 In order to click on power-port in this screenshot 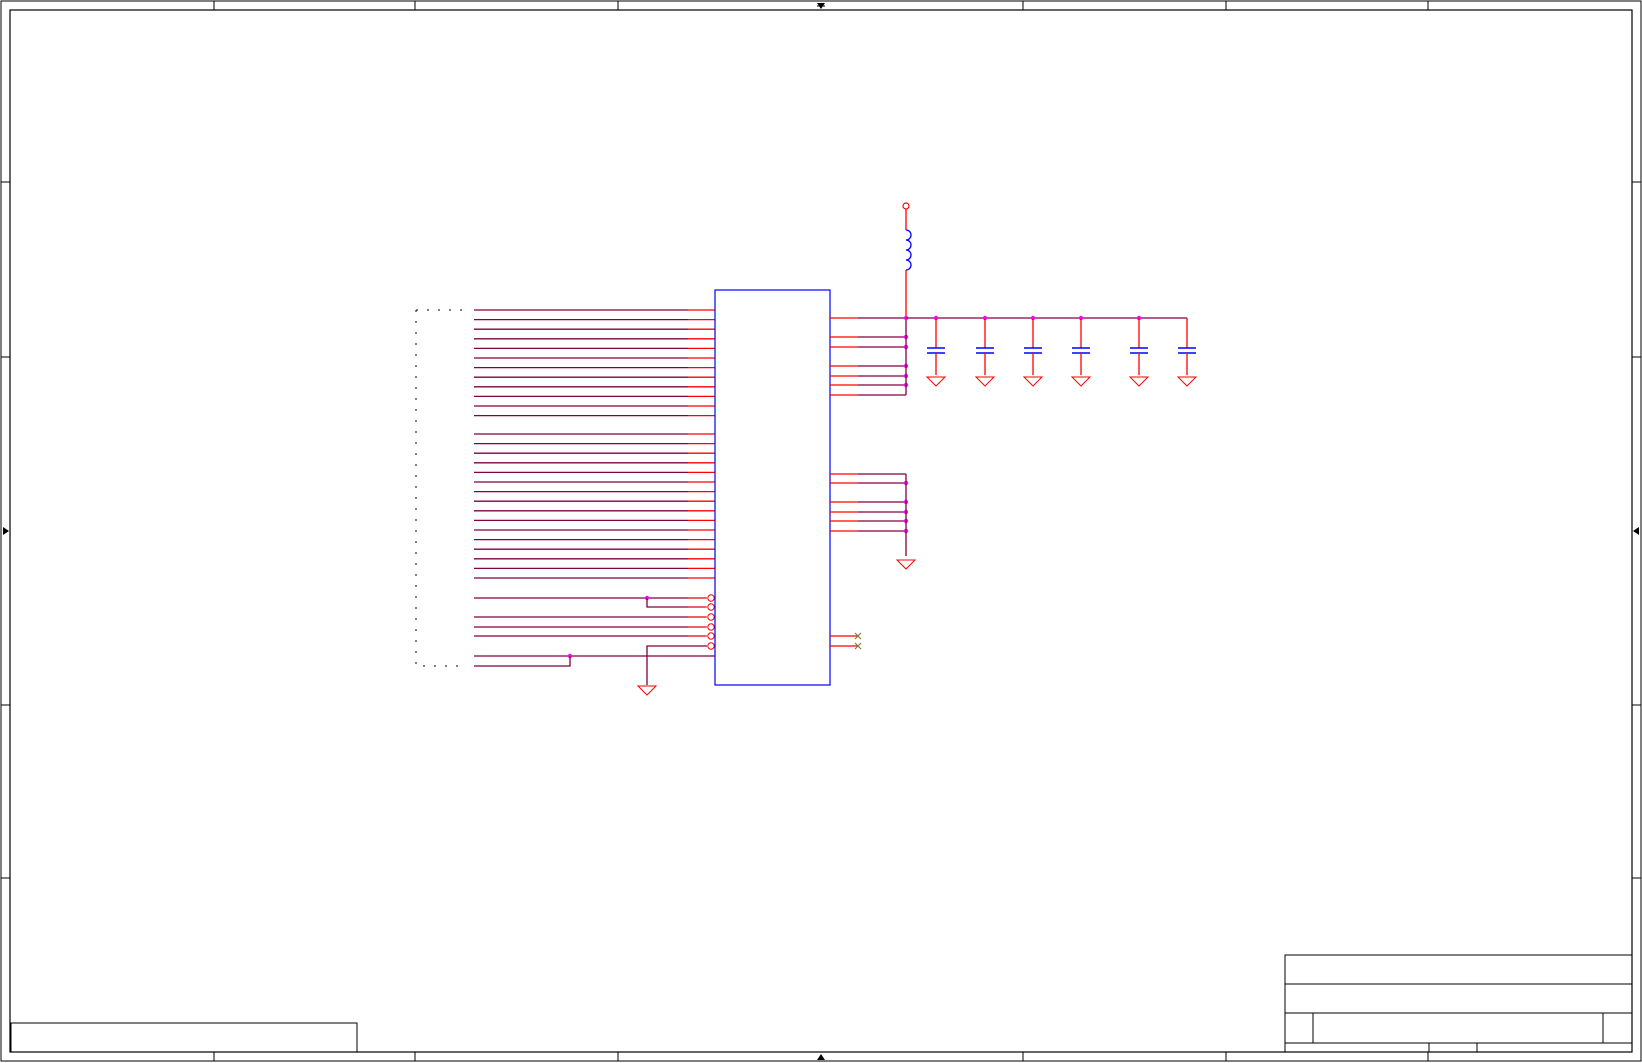, I will do `click(906, 206)`.